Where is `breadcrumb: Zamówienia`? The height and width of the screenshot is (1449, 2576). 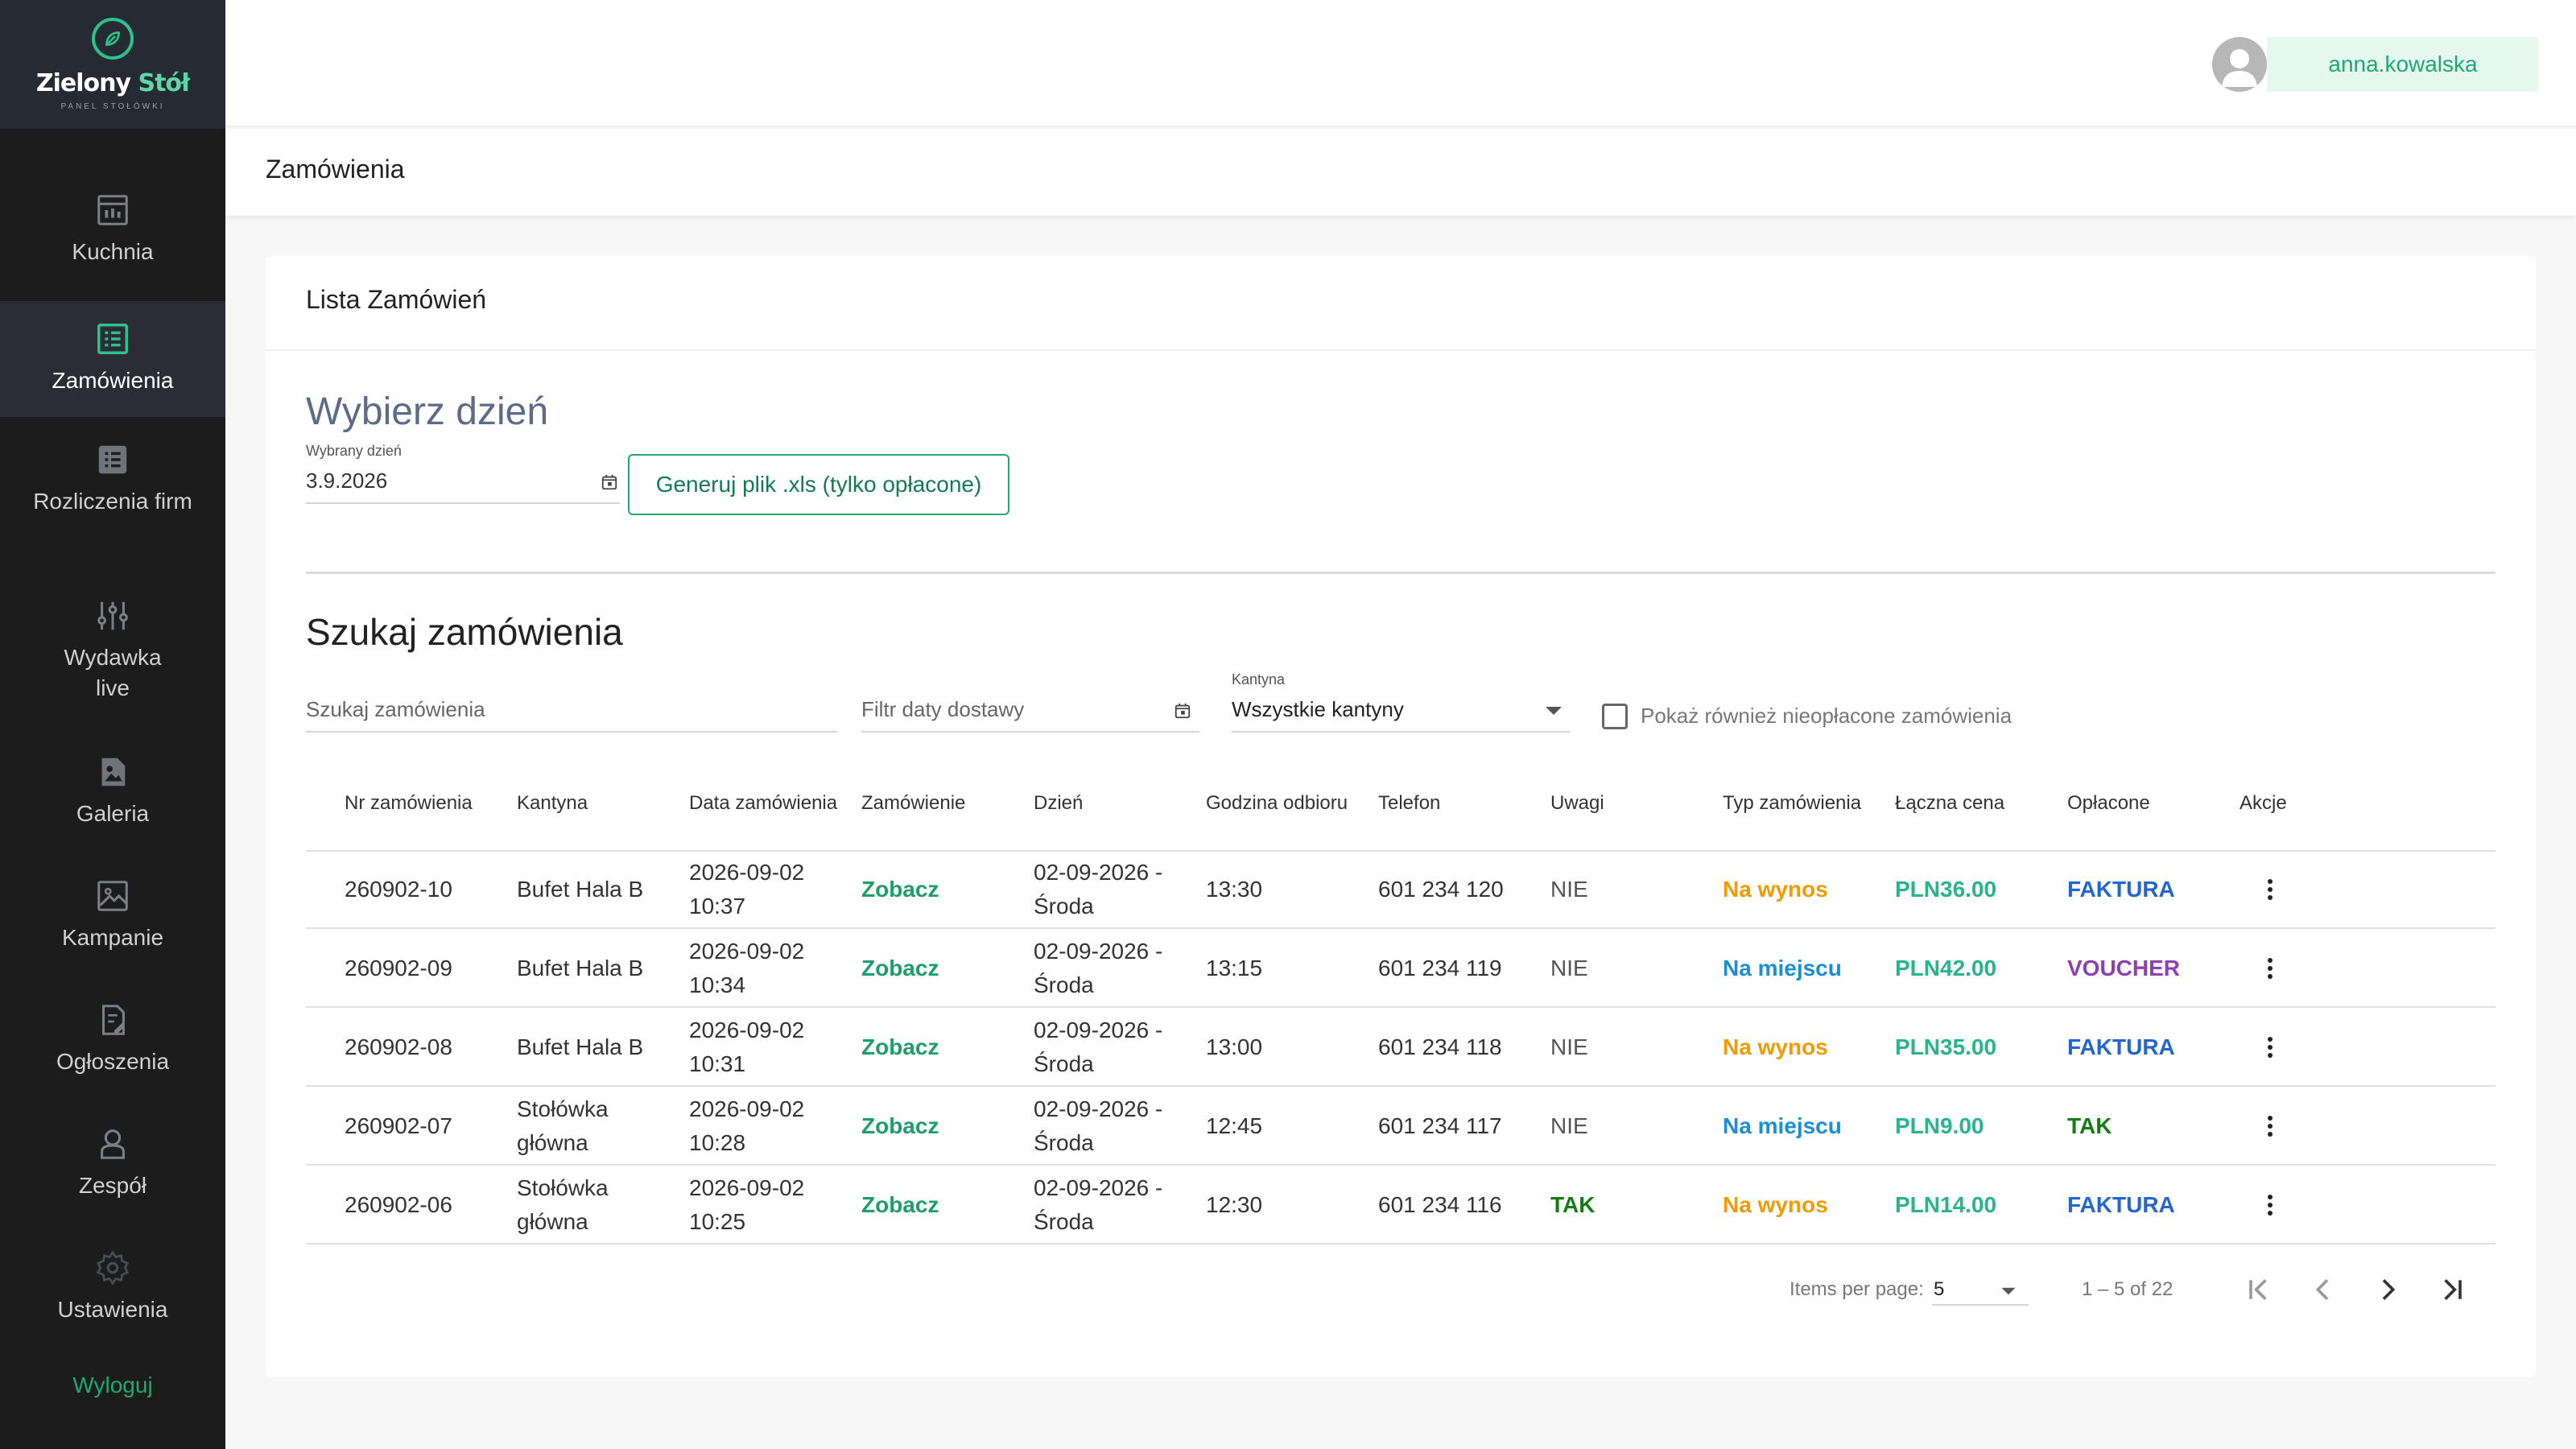 breadcrumb: Zamówienia is located at coordinates (1400, 172).